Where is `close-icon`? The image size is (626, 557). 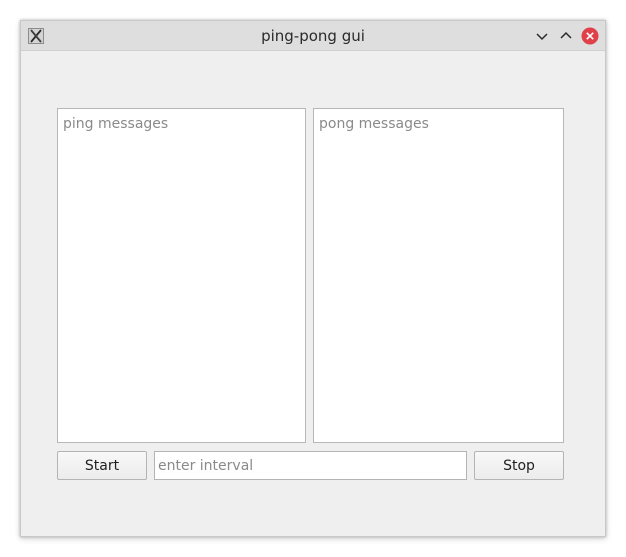 close-icon is located at coordinates (590, 36).